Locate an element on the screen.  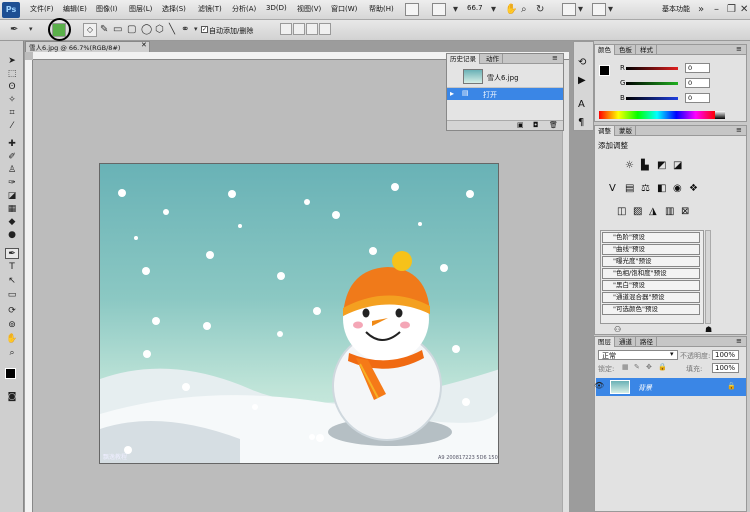
menu-image: 图像(I) is located at coordinates (107, 9).